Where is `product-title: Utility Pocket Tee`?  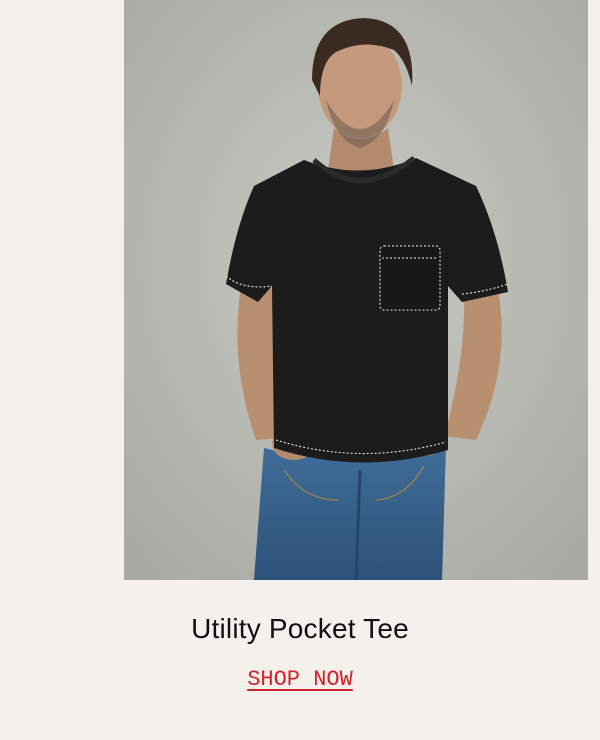
product-title: Utility Pocket Tee is located at coordinates (300, 628).